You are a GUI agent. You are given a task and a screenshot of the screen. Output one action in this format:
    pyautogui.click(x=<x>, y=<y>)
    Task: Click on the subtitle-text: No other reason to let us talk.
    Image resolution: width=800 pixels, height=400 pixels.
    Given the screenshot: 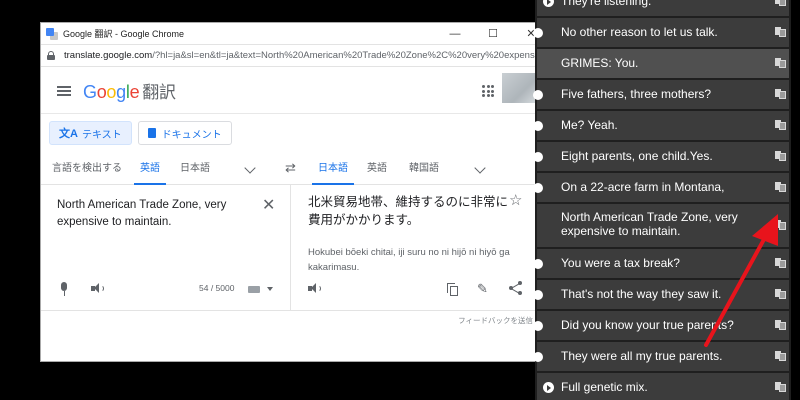 What is the action you would take?
    pyautogui.click(x=639, y=32)
    